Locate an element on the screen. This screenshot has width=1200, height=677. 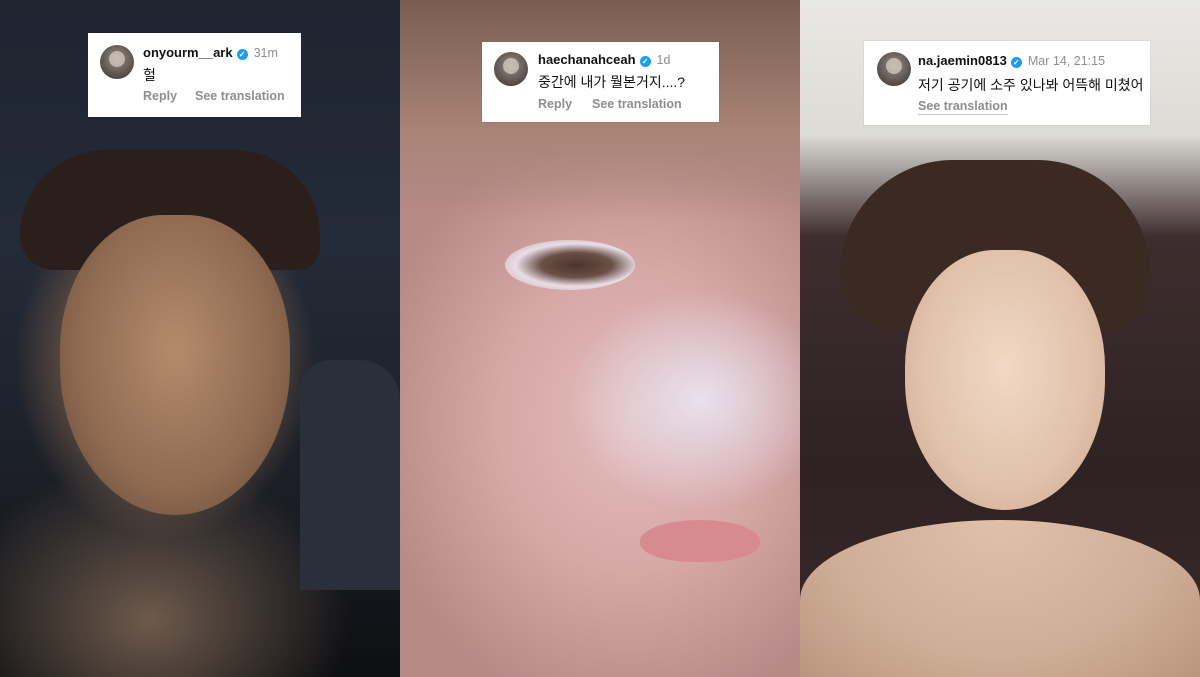
shoulders-shape is located at coordinates (1000, 598).